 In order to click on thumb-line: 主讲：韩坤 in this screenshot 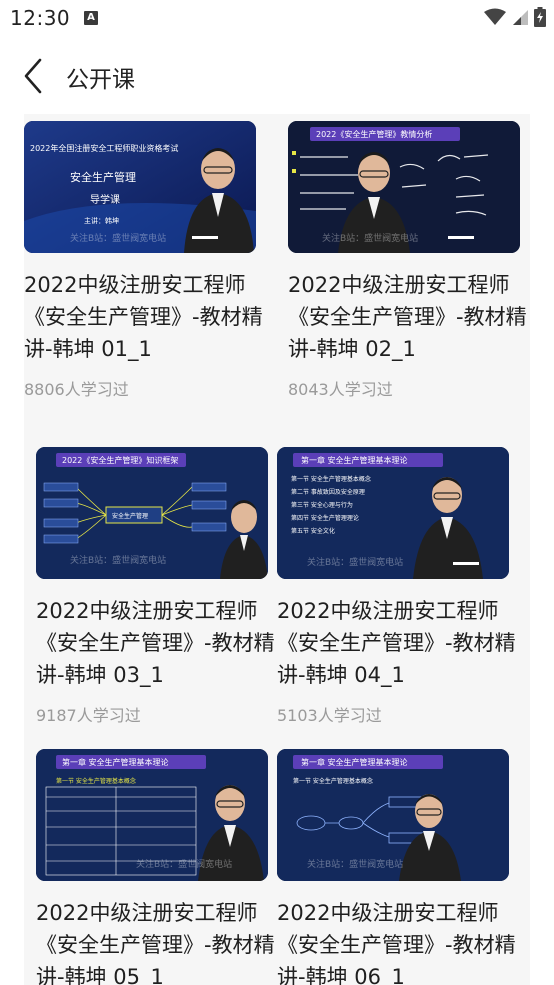, I will do `click(101, 220)`.